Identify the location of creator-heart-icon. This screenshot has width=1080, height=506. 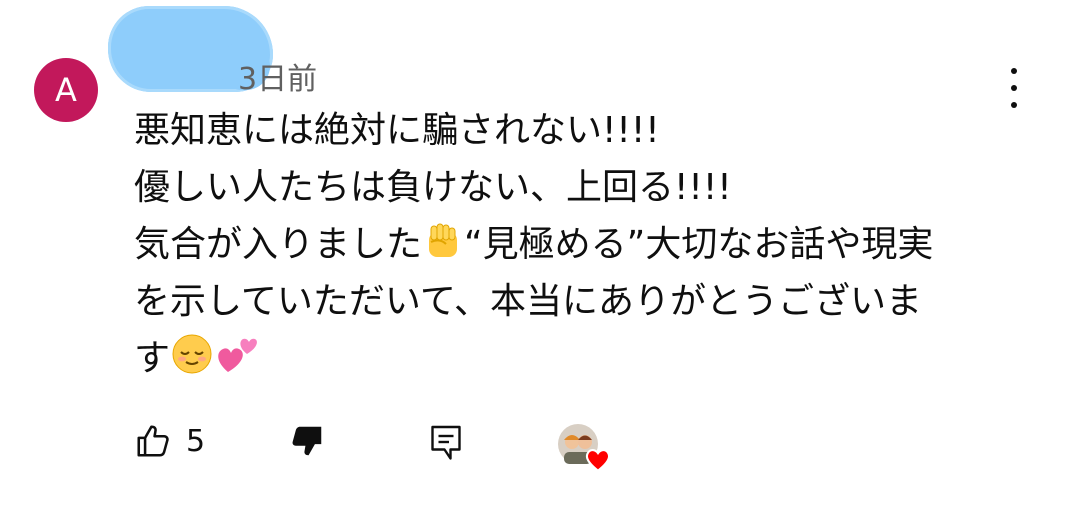
(598, 460).